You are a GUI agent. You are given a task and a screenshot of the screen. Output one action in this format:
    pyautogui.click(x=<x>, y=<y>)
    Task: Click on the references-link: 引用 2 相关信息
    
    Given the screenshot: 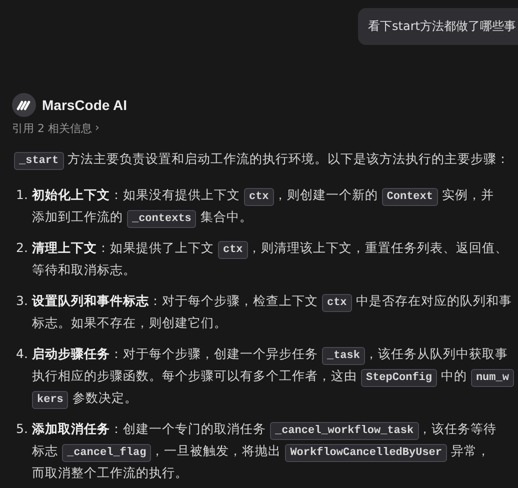 What is the action you would take?
    pyautogui.click(x=52, y=128)
    